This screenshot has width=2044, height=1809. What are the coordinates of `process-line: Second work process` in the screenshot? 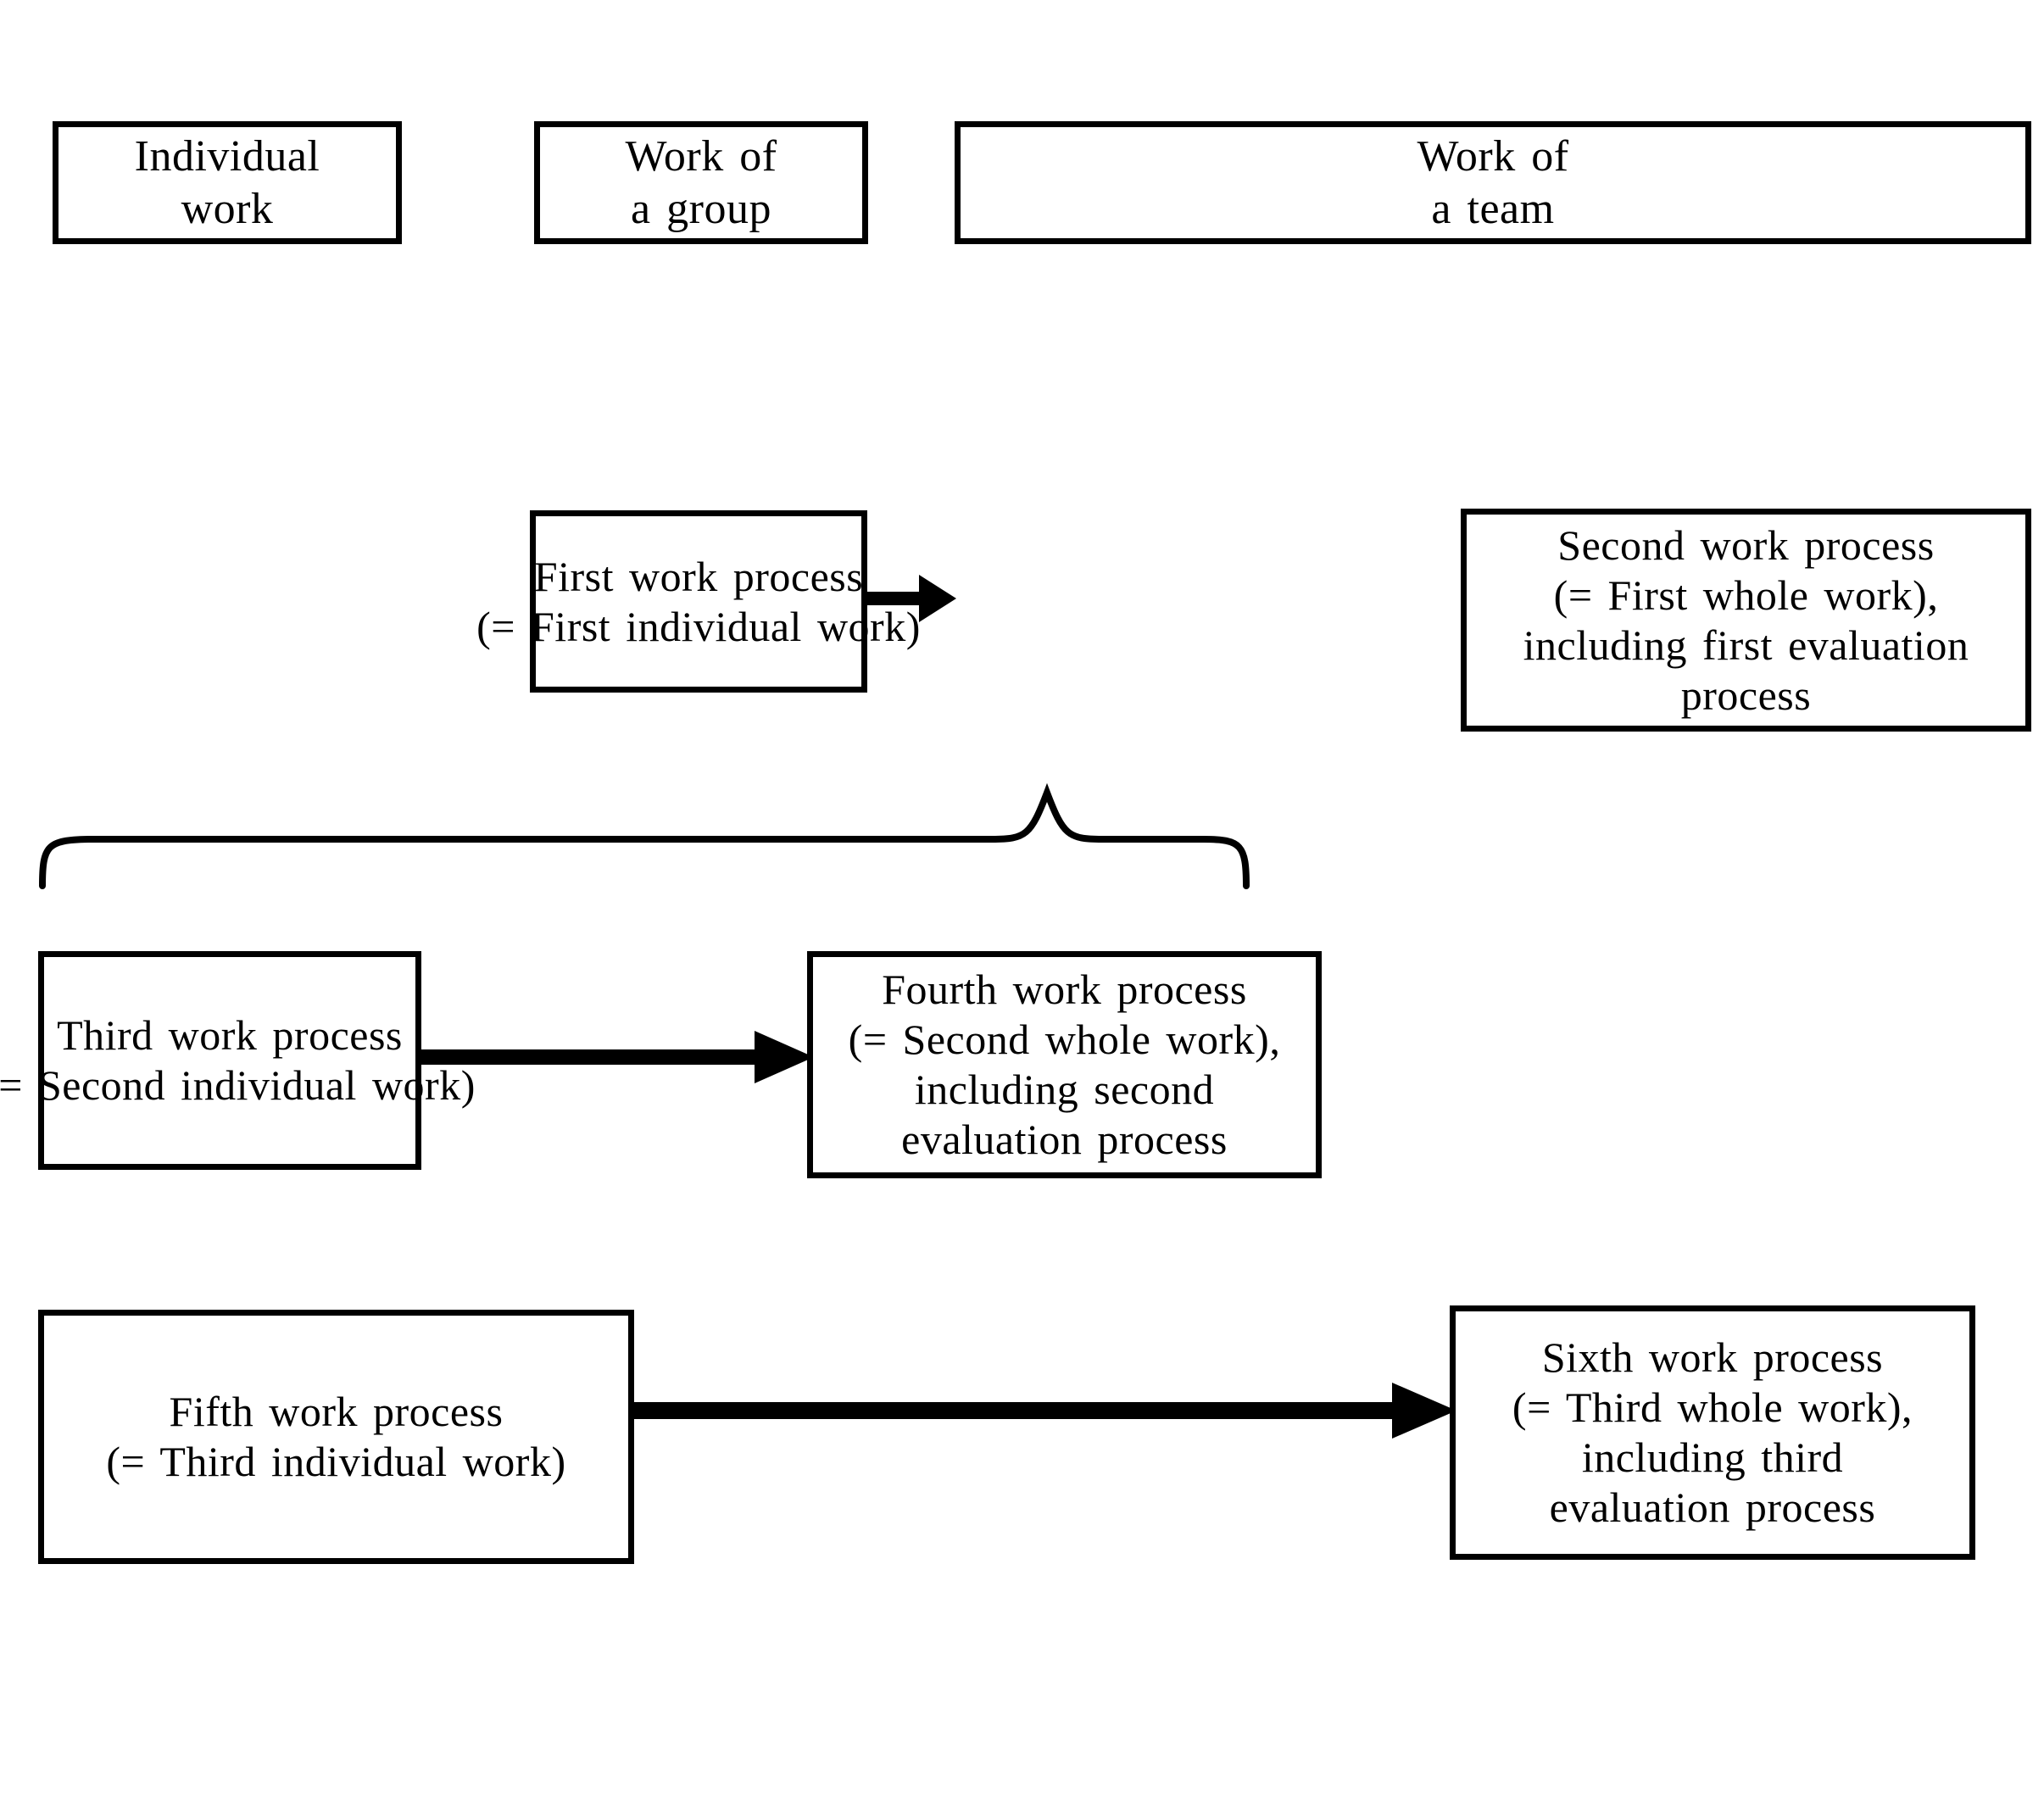 It's located at (1746, 544).